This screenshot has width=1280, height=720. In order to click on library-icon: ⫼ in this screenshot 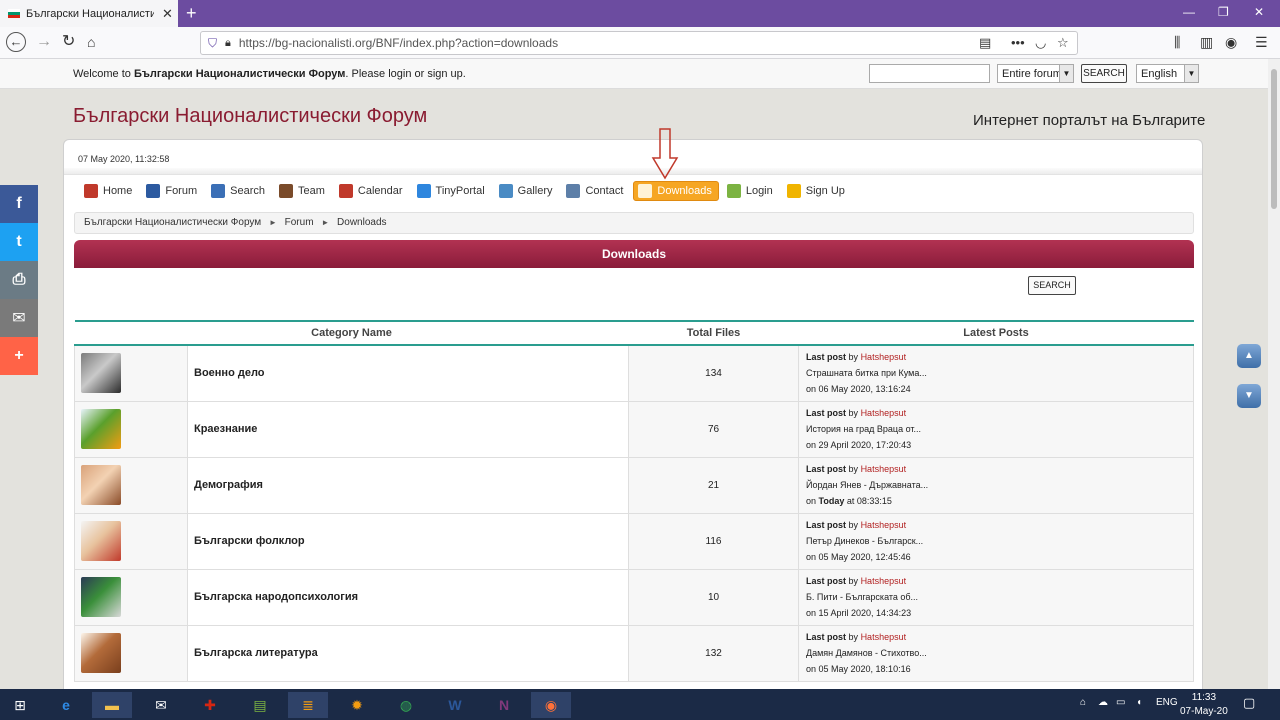, I will do `click(1177, 42)`.